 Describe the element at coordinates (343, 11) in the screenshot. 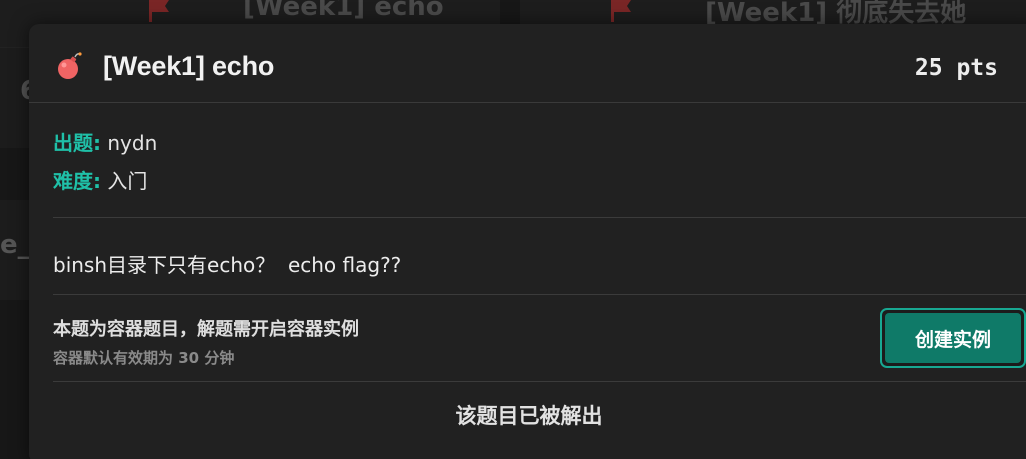

I see `background-card-title: [Week1] echo` at that location.